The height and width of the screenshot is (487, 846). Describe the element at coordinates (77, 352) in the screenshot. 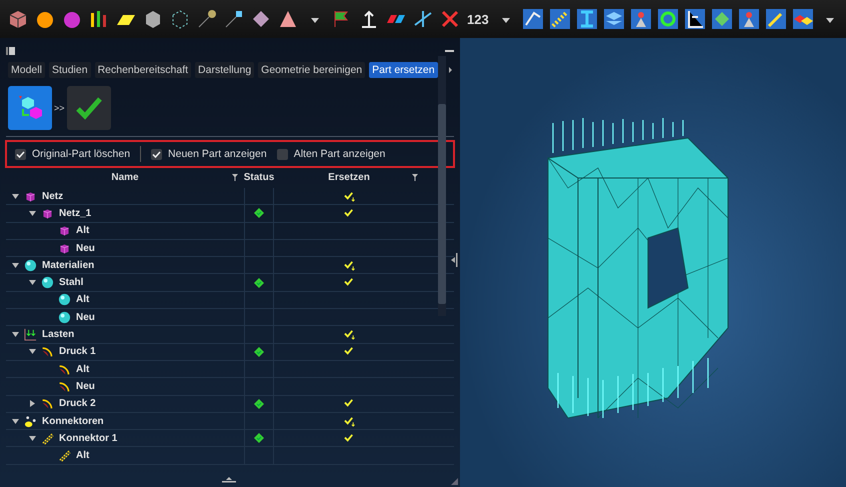

I see `tree-item-label: Druck 1` at that location.